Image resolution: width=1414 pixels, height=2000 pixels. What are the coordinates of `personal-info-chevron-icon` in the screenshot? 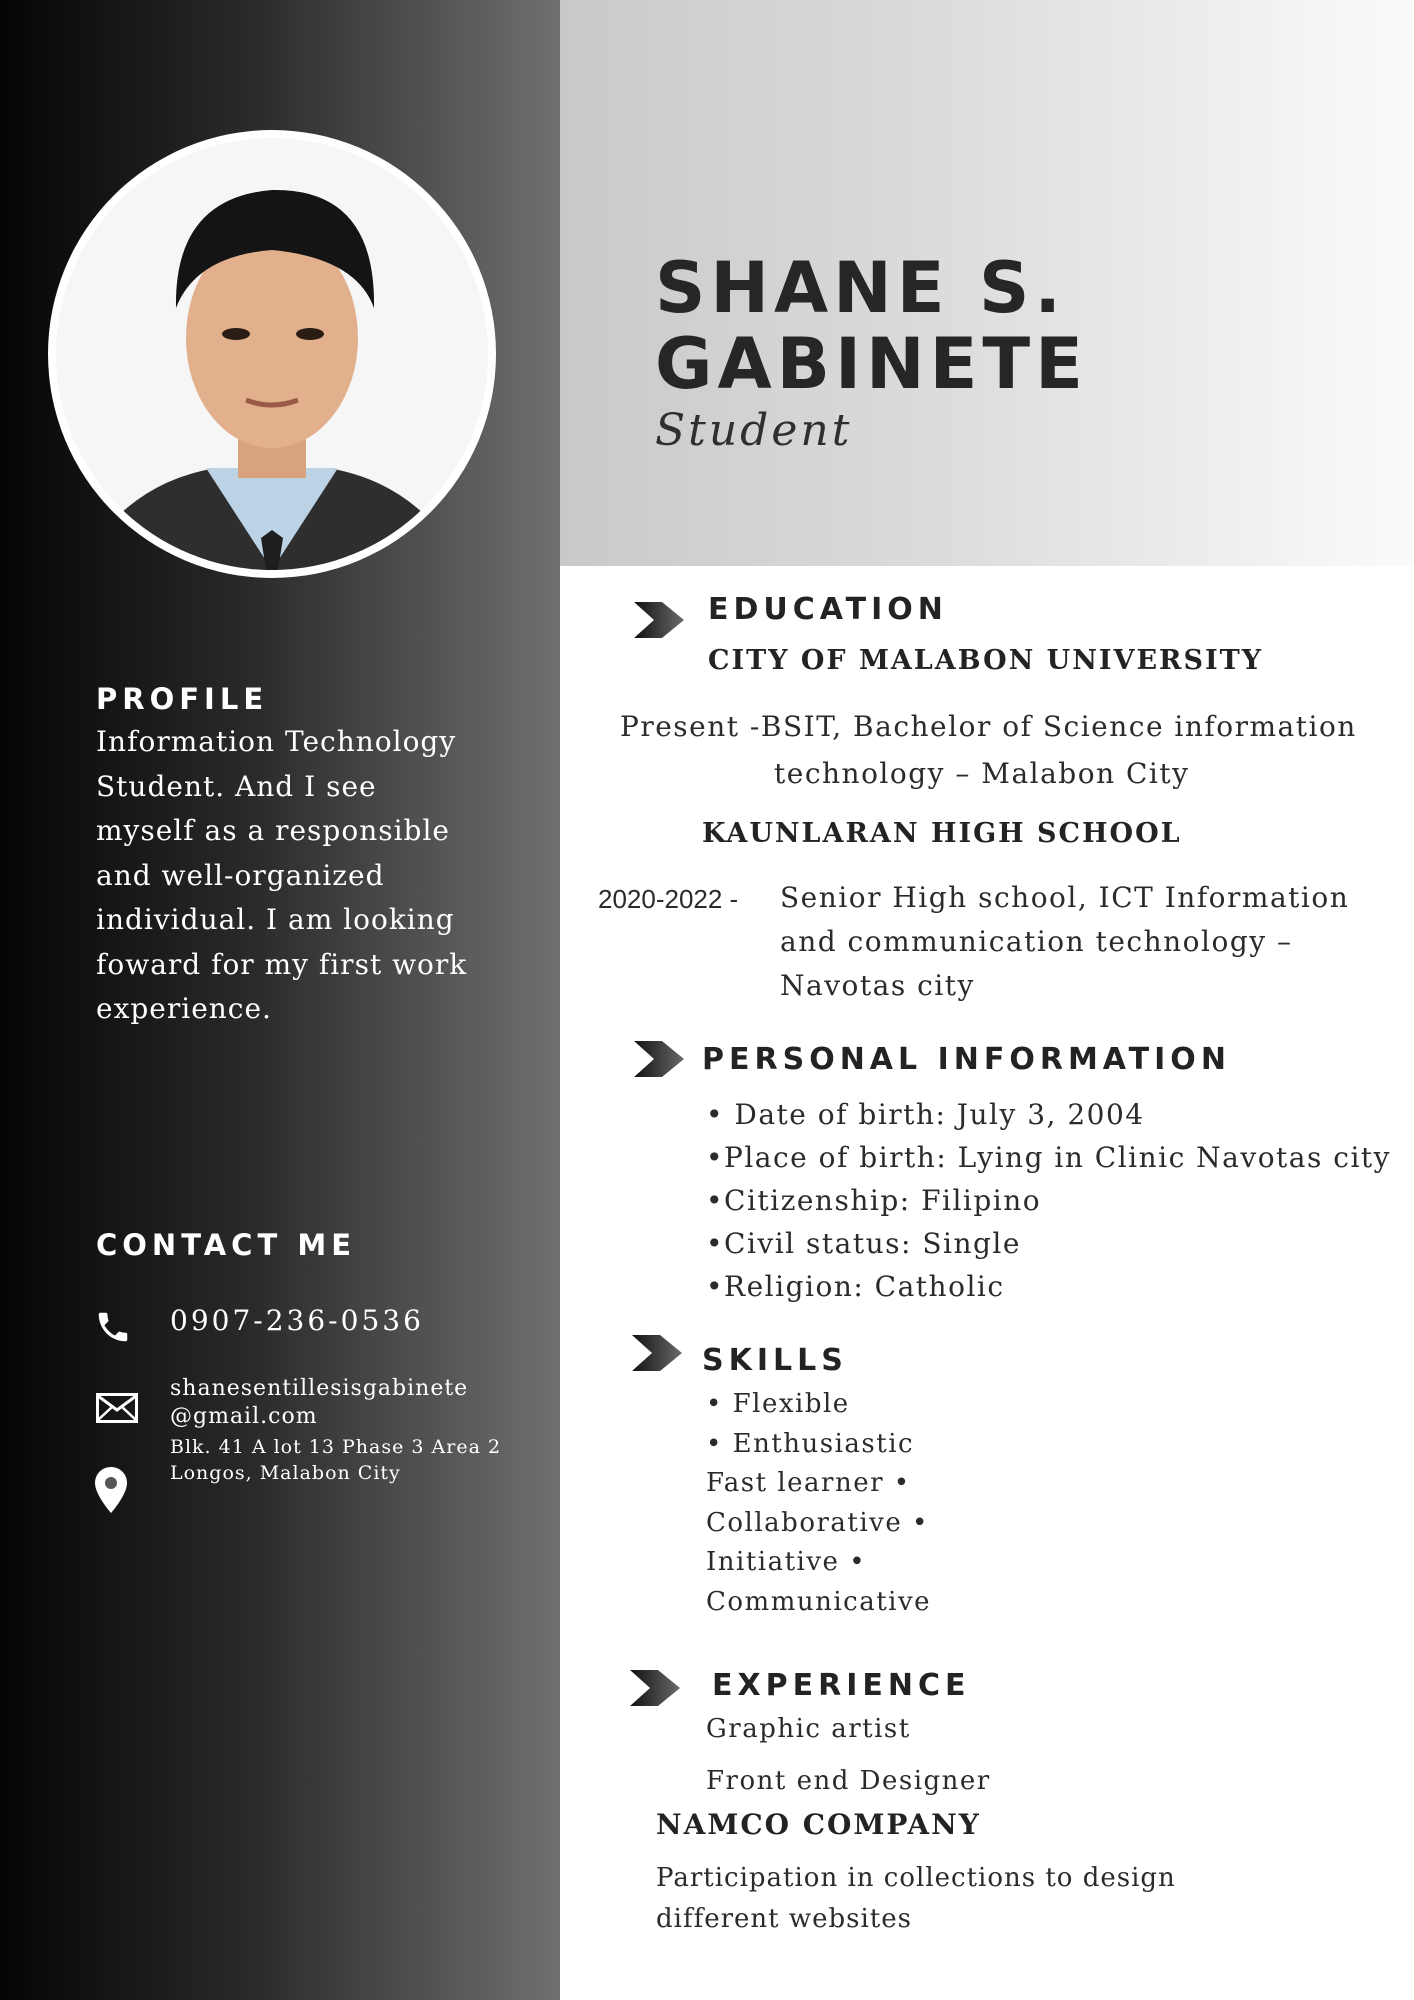 It's located at (659, 1059).